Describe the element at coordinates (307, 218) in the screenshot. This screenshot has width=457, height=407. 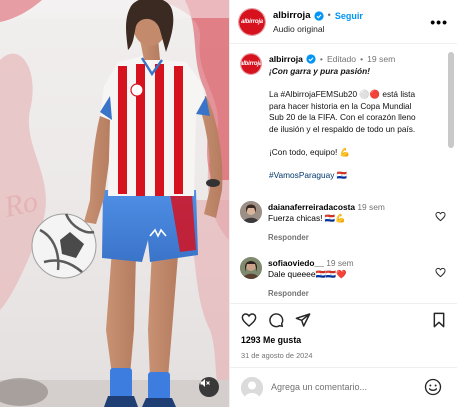
I see `comment-text: Fuerza chicas! 🇵🇾💪` at that location.